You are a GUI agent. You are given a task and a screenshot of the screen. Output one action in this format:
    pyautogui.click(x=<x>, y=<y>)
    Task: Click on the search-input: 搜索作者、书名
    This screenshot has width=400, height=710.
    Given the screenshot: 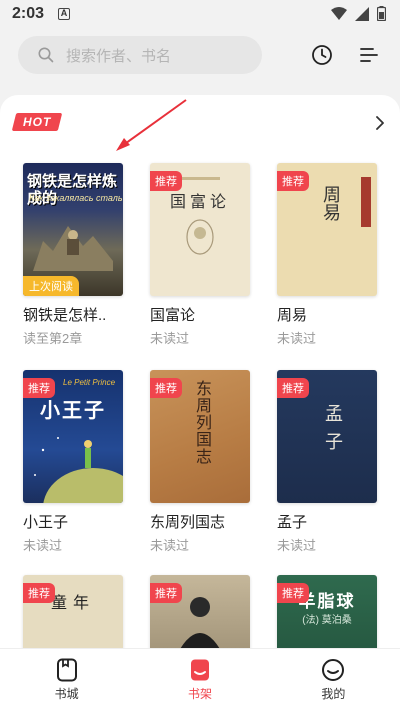 What is the action you would take?
    pyautogui.click(x=140, y=55)
    